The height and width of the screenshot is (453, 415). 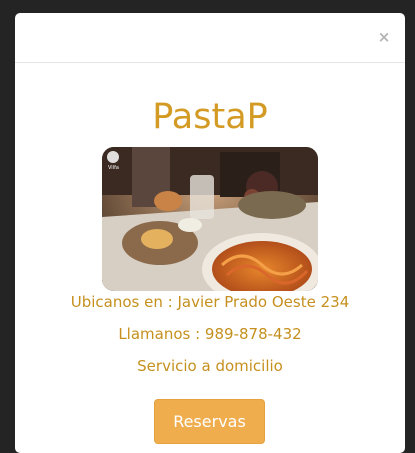 I want to click on phone-text: Llamanos : 989-878-432, so click(x=210, y=334).